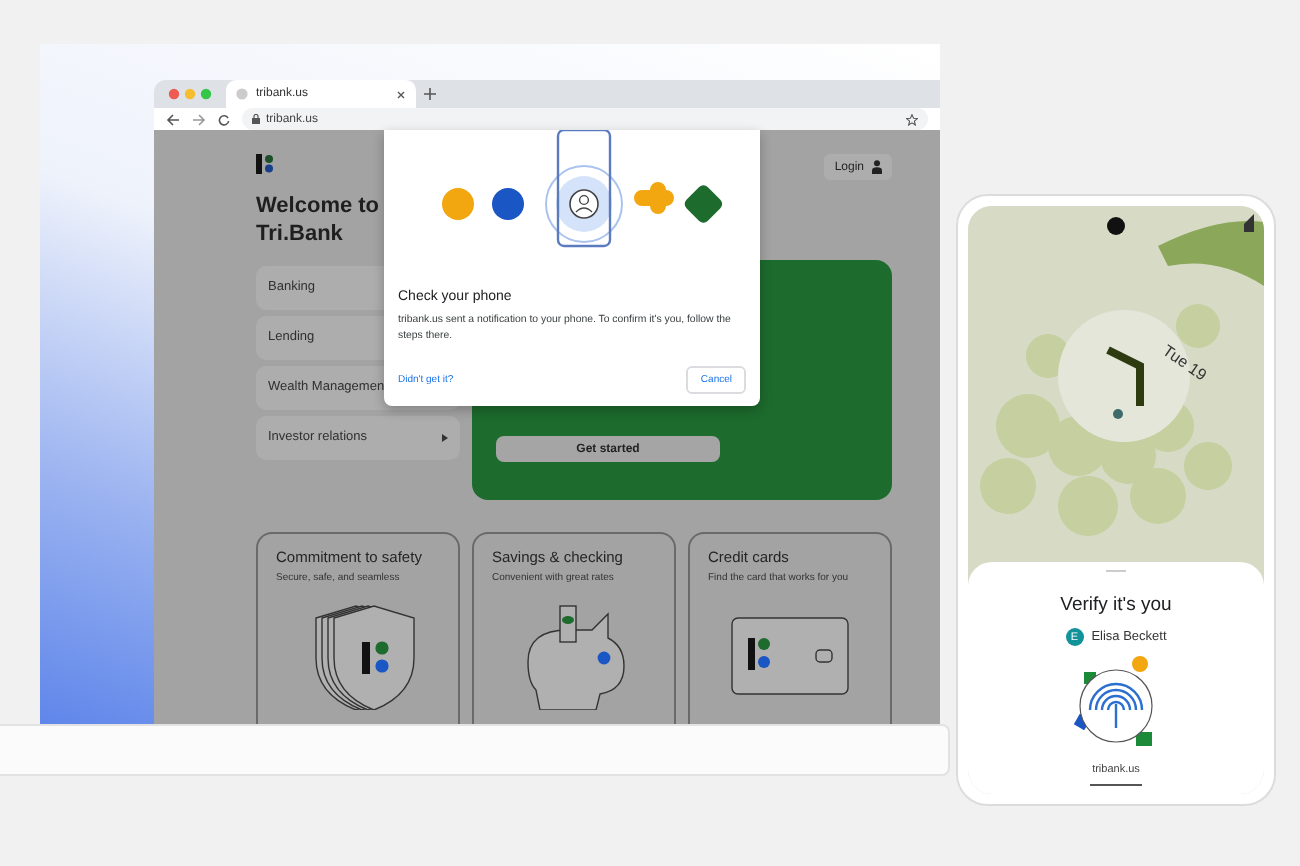  Describe the element at coordinates (912, 119) in the screenshot. I see `star-icon` at that location.